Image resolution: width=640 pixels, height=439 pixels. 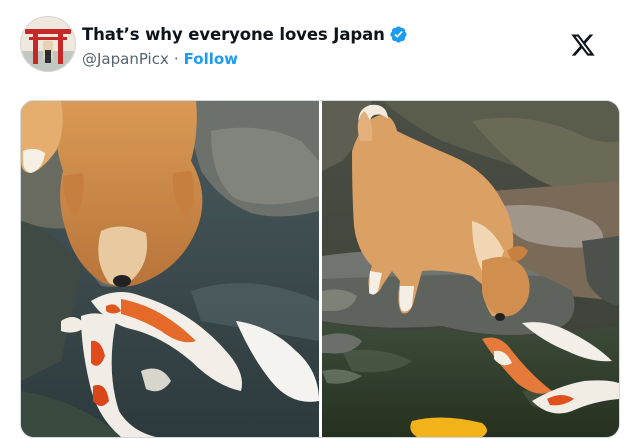 I want to click on author-display-name: That’s why everyone loves Japan, so click(x=233, y=34).